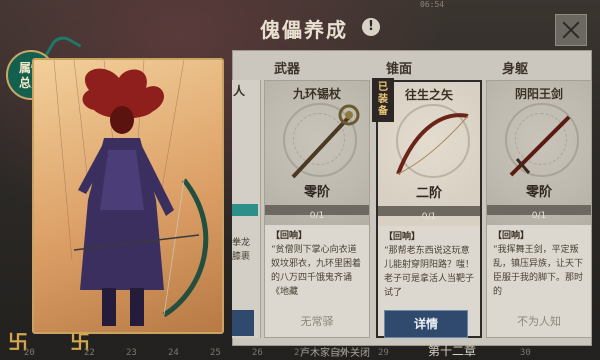  I want to click on staff-icon, so click(325, 141).